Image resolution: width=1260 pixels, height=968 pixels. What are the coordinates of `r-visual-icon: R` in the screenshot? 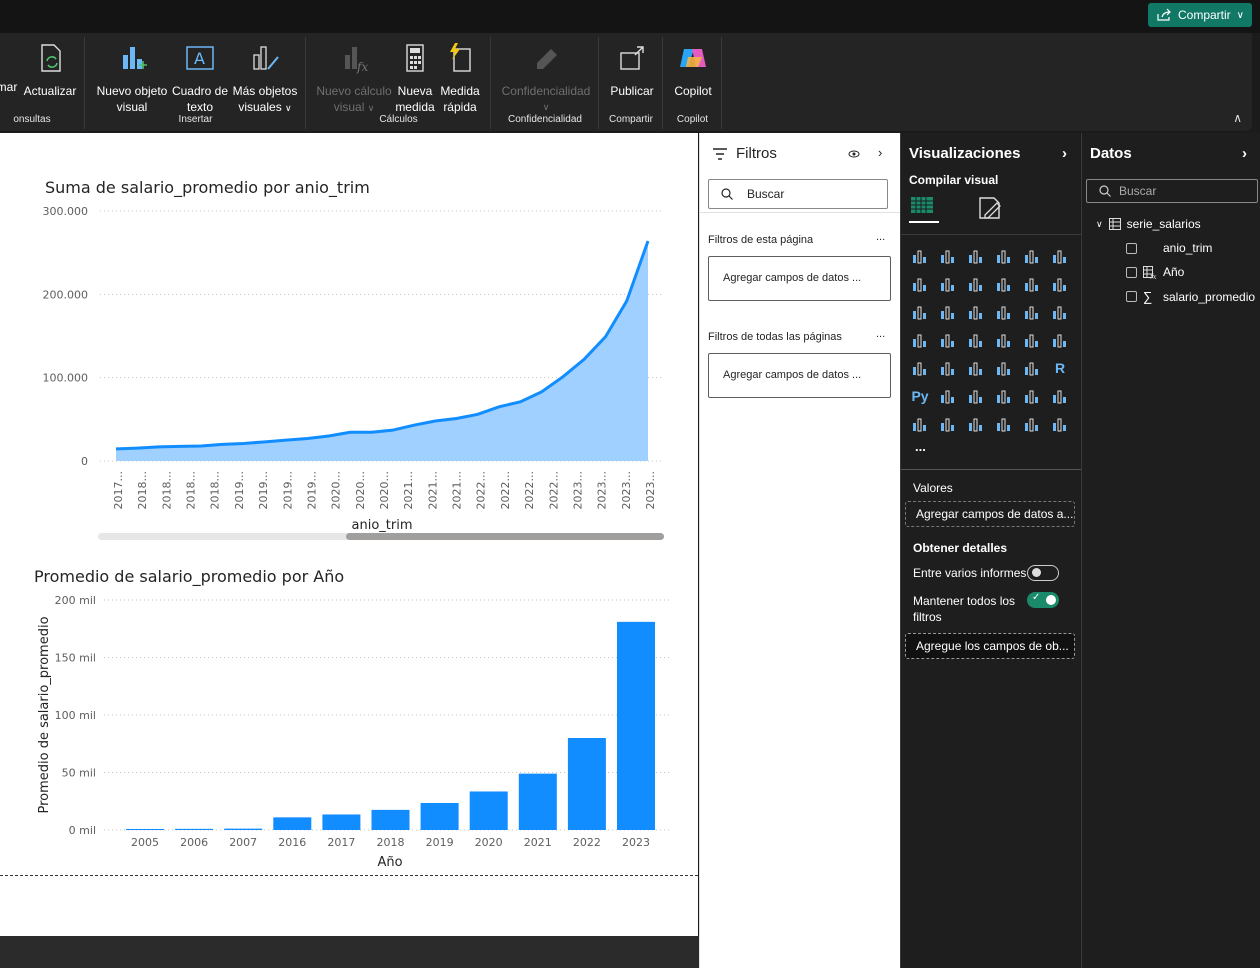 It's located at (1060, 368).